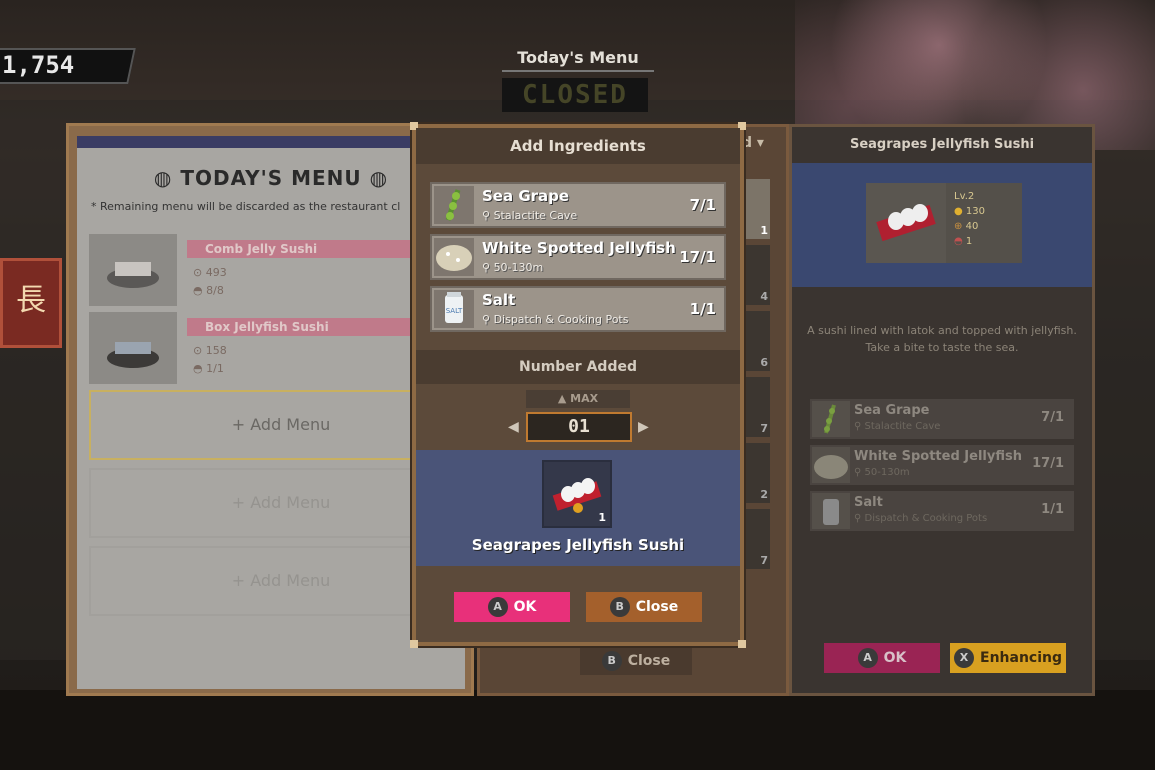 The height and width of the screenshot is (770, 1155). Describe the element at coordinates (578, 399) in the screenshot. I see `max-button: ▲ MAX` at that location.